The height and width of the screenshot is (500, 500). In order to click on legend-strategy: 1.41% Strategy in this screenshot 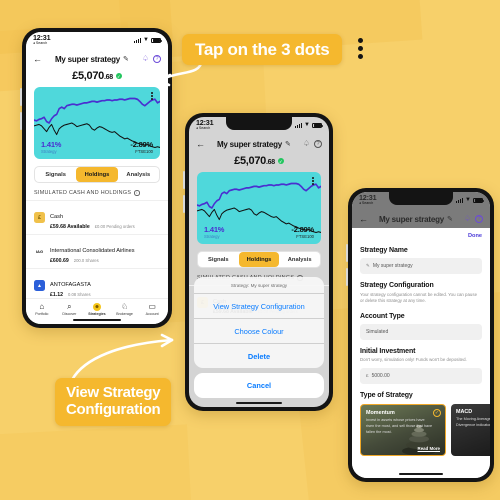, I will do `click(214, 232)`.